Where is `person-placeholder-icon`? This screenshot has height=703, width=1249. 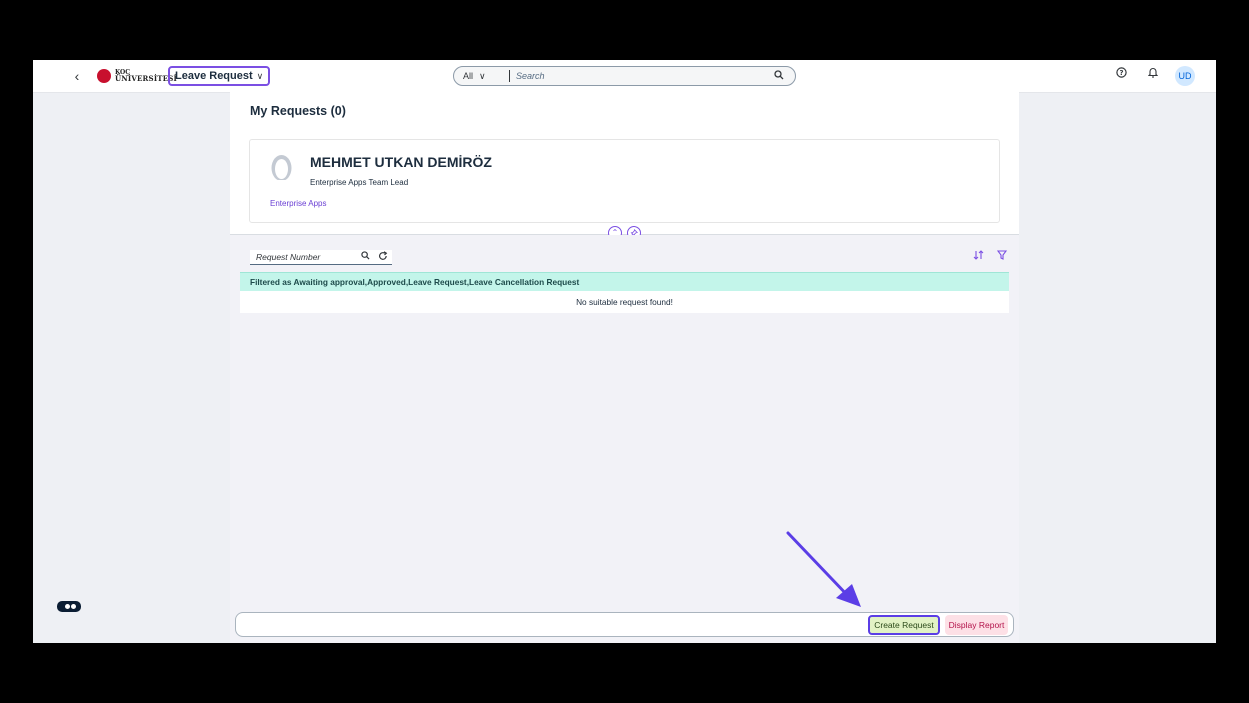 person-placeholder-icon is located at coordinates (281, 169).